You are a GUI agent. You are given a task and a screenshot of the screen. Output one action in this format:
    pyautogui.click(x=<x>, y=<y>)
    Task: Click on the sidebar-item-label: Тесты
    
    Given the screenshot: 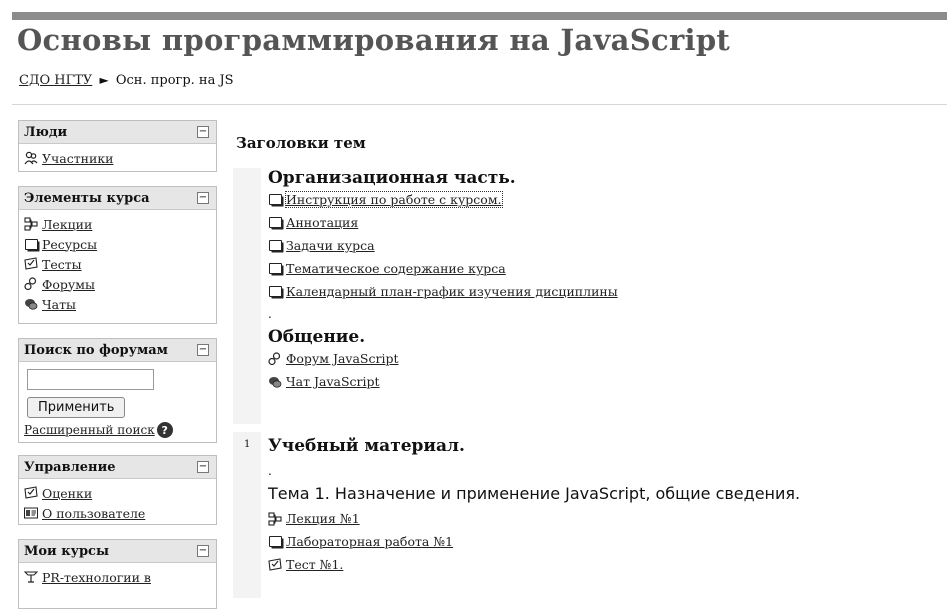 What is the action you would take?
    pyautogui.click(x=62, y=264)
    